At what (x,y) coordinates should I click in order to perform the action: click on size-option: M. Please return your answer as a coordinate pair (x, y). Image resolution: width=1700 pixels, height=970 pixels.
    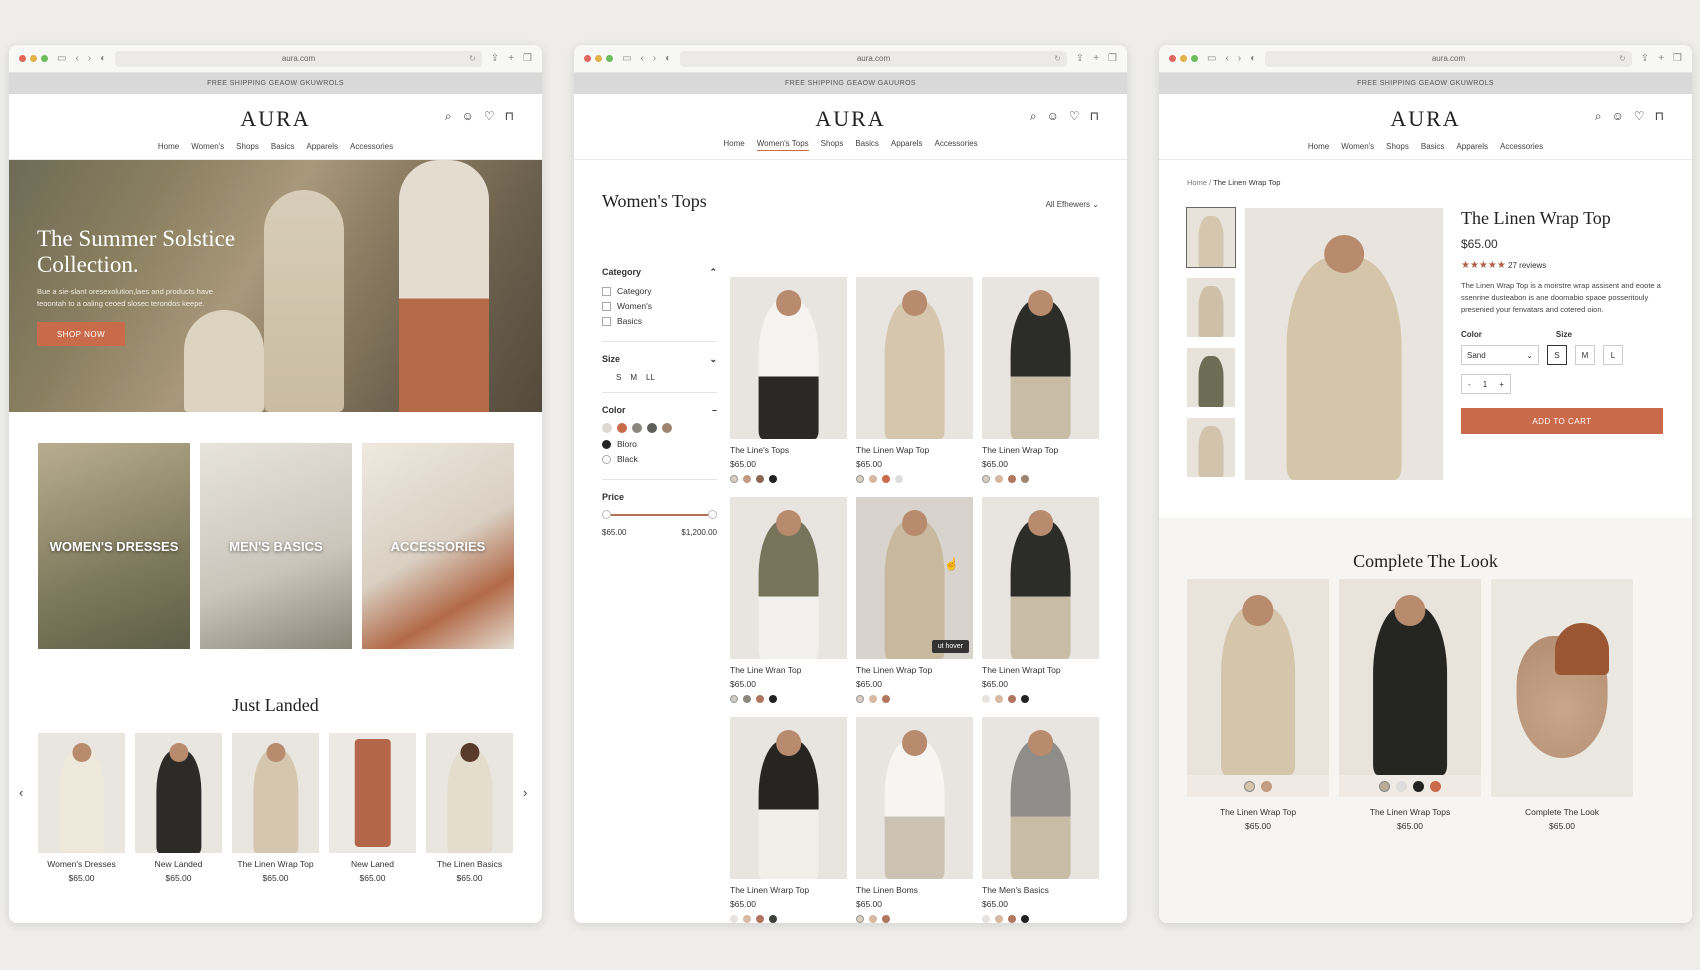
    Looking at the image, I should click on (633, 377).